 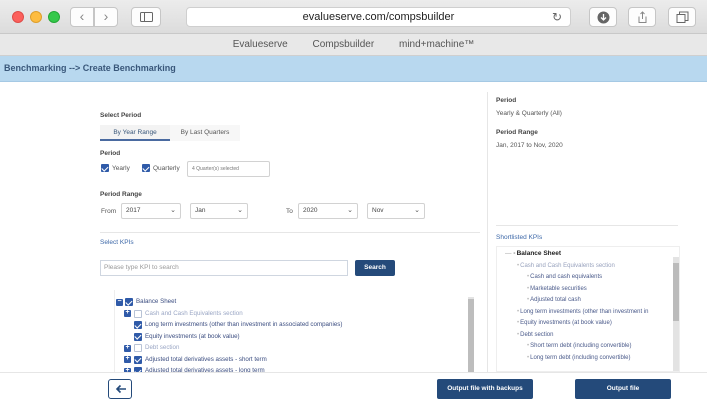 I want to click on kpi-tree-item: Cash and Cash Equivalents section, so click(x=194, y=314).